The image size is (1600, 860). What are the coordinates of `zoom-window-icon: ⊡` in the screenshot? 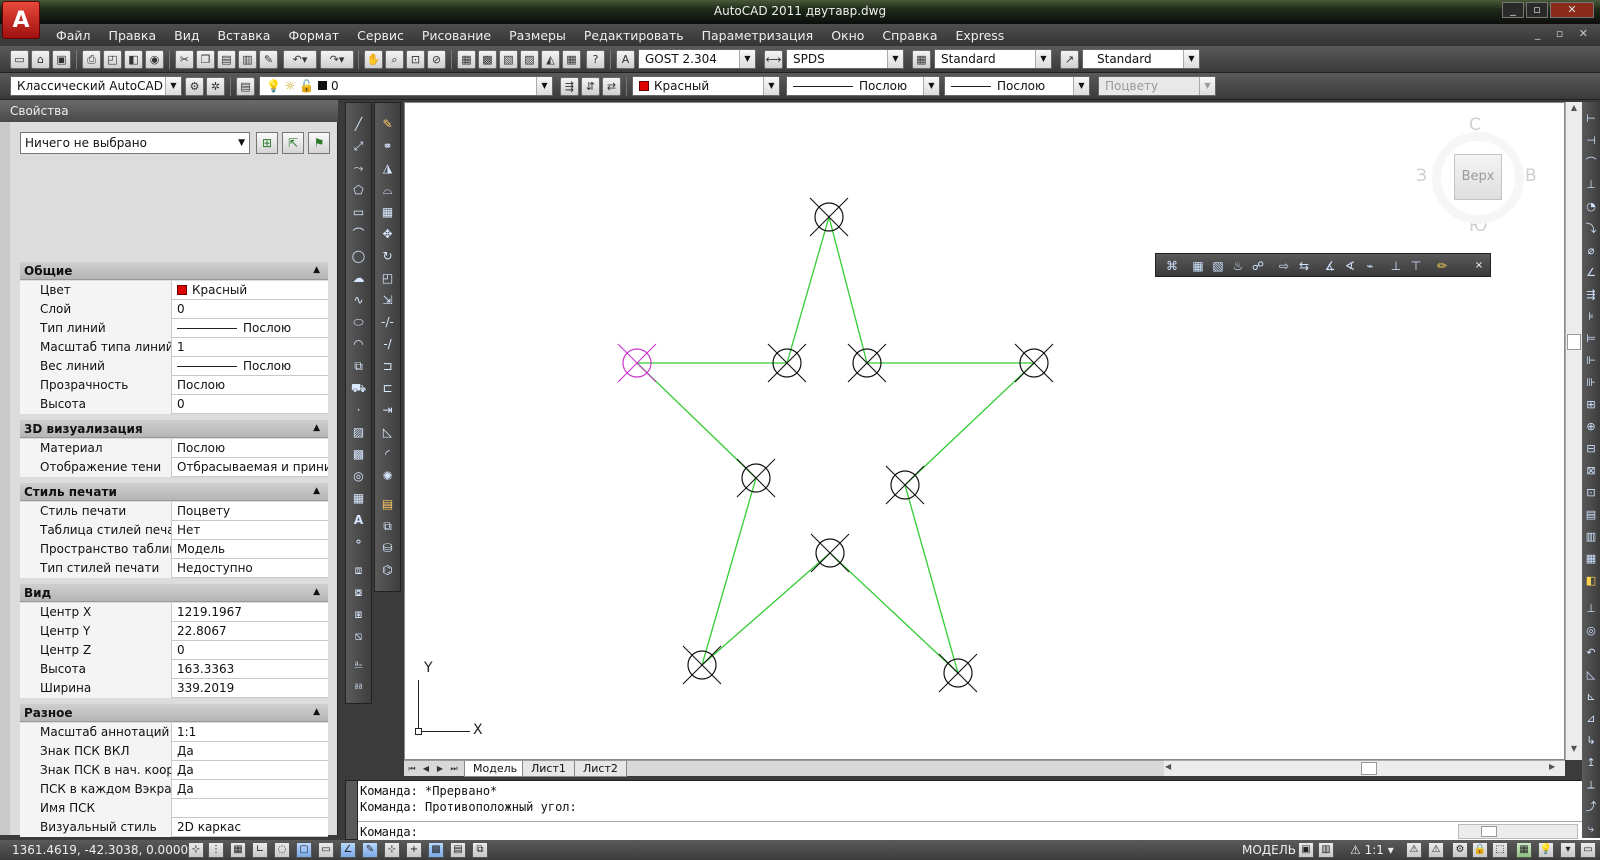 It's located at (415, 59).